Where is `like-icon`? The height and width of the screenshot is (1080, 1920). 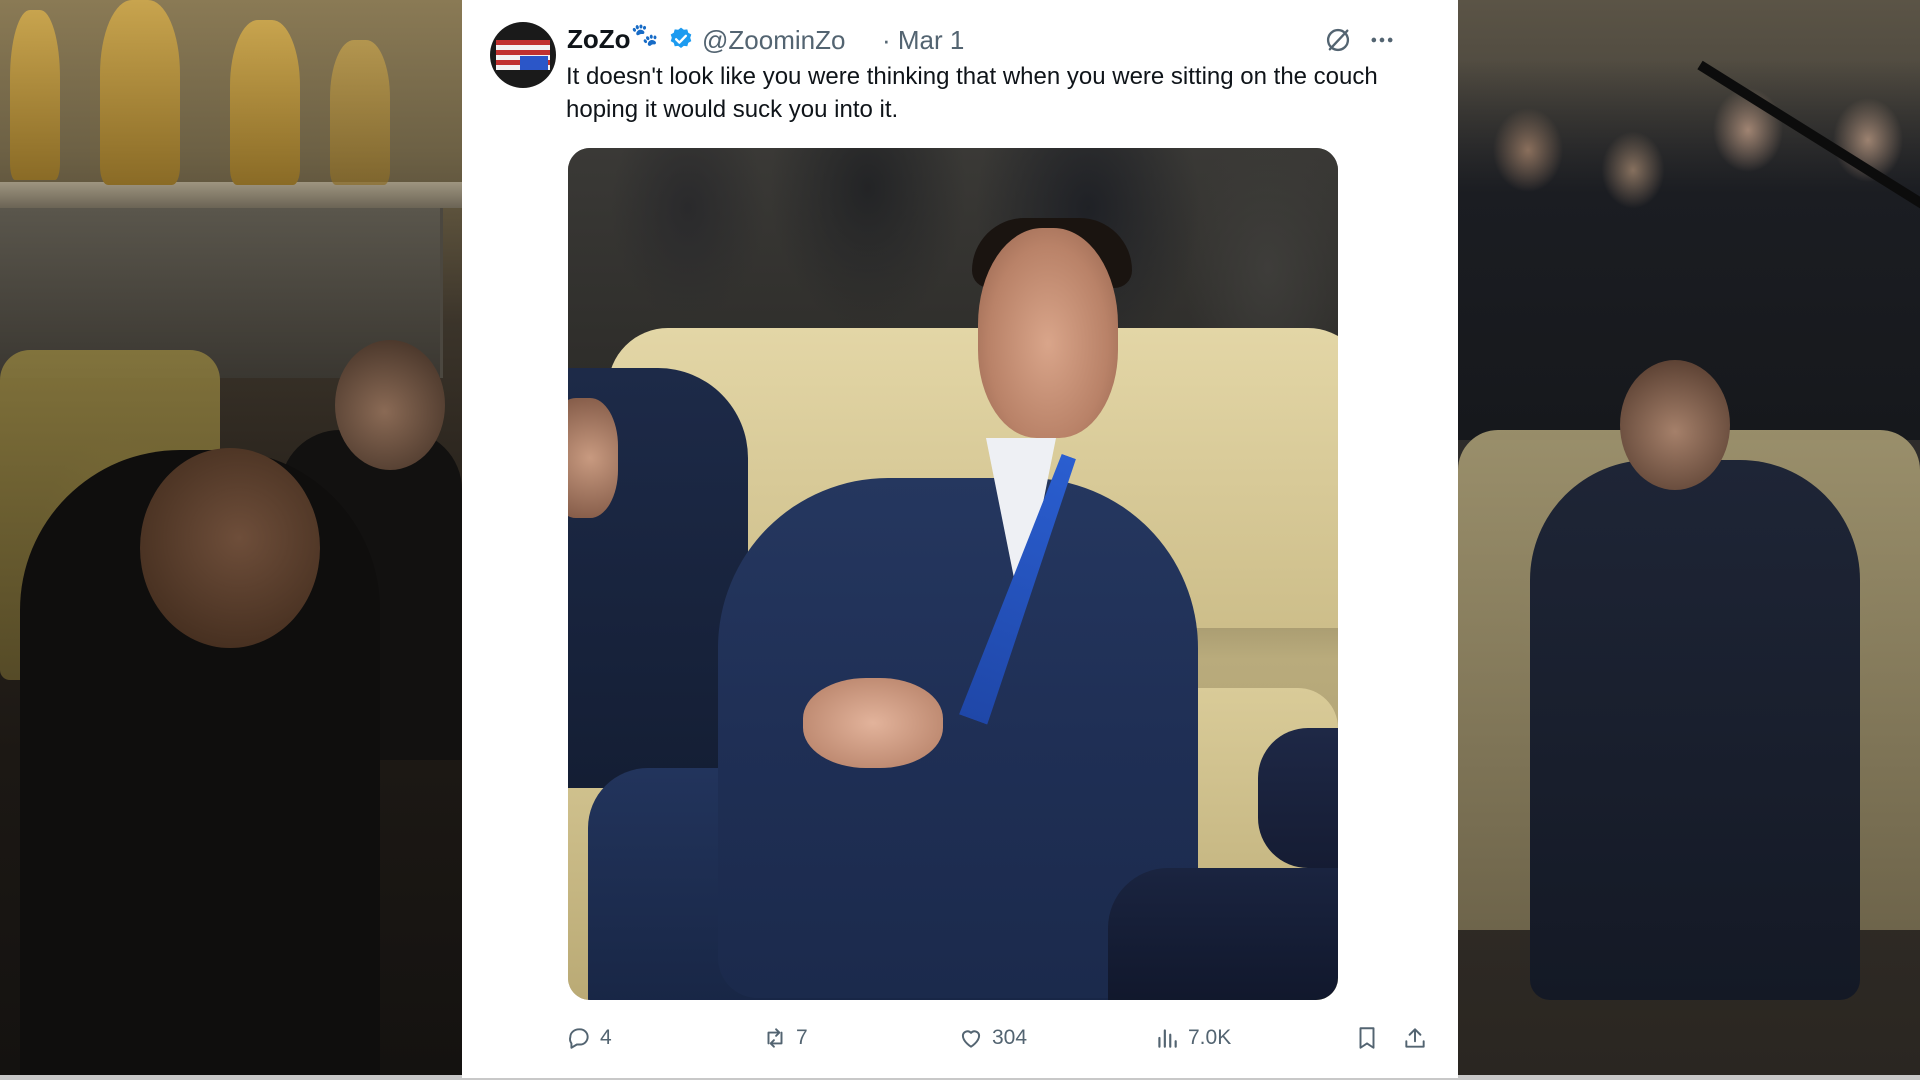 like-icon is located at coordinates (971, 1039).